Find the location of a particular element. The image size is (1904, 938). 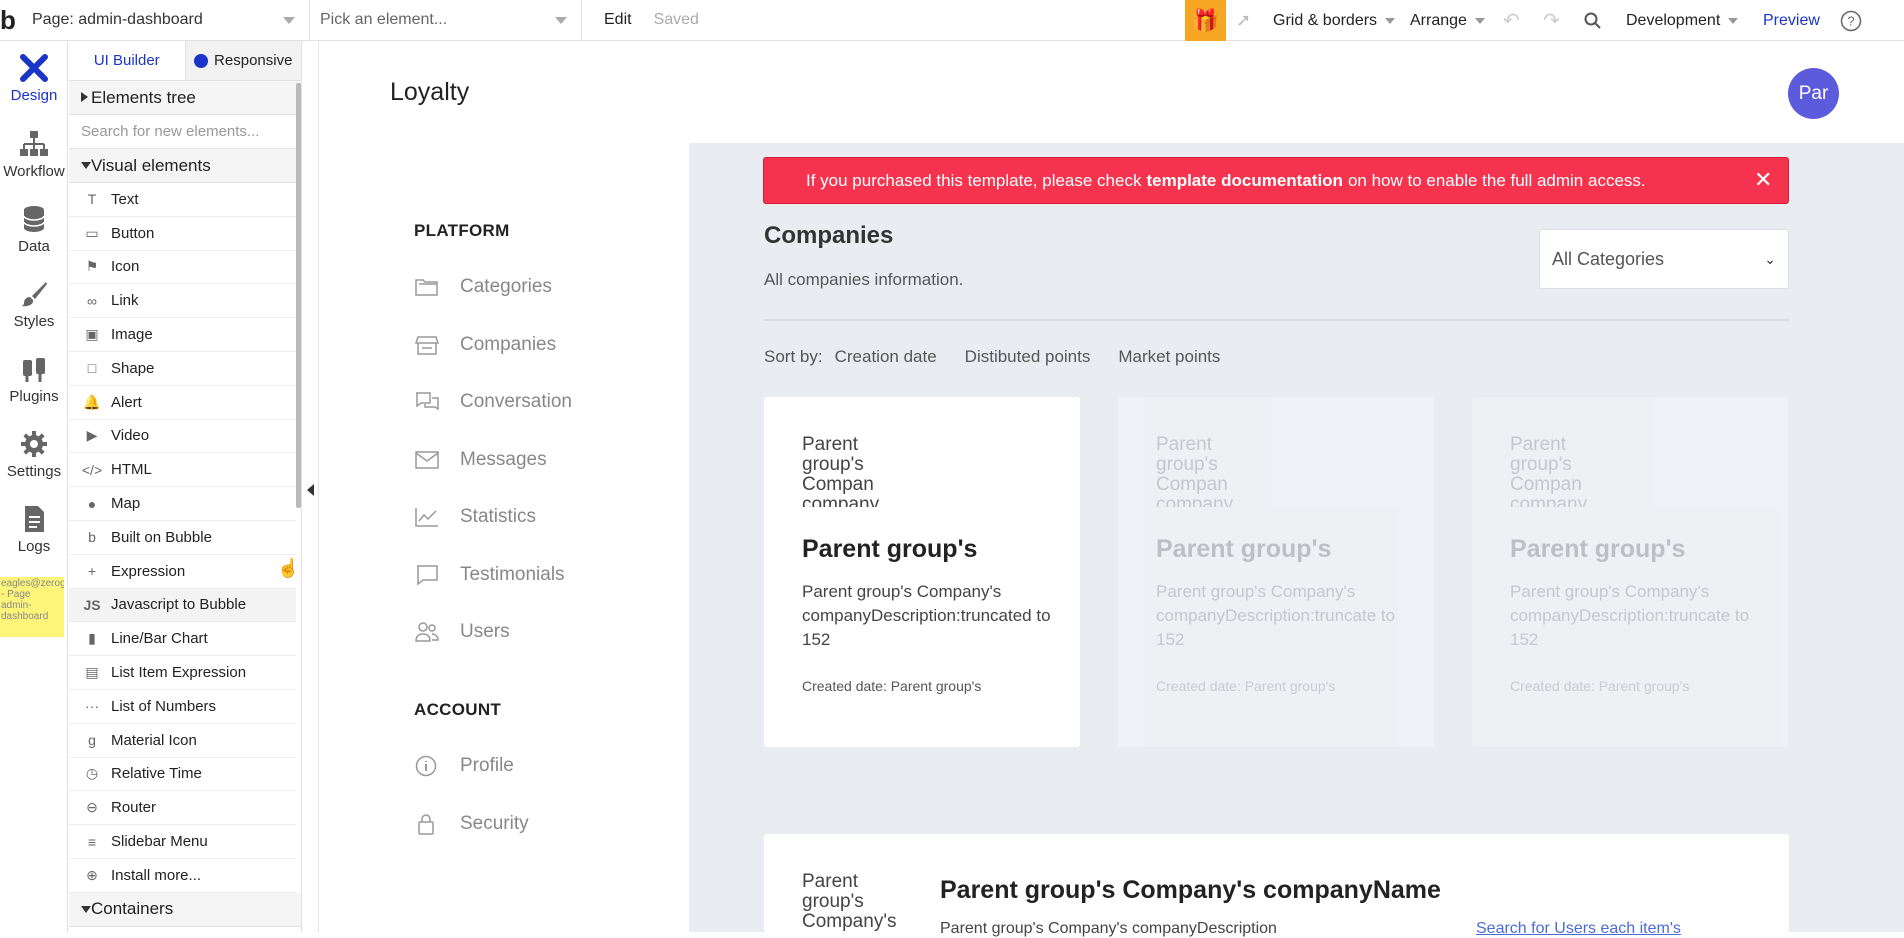

plus-icon: + is located at coordinates (92, 571).